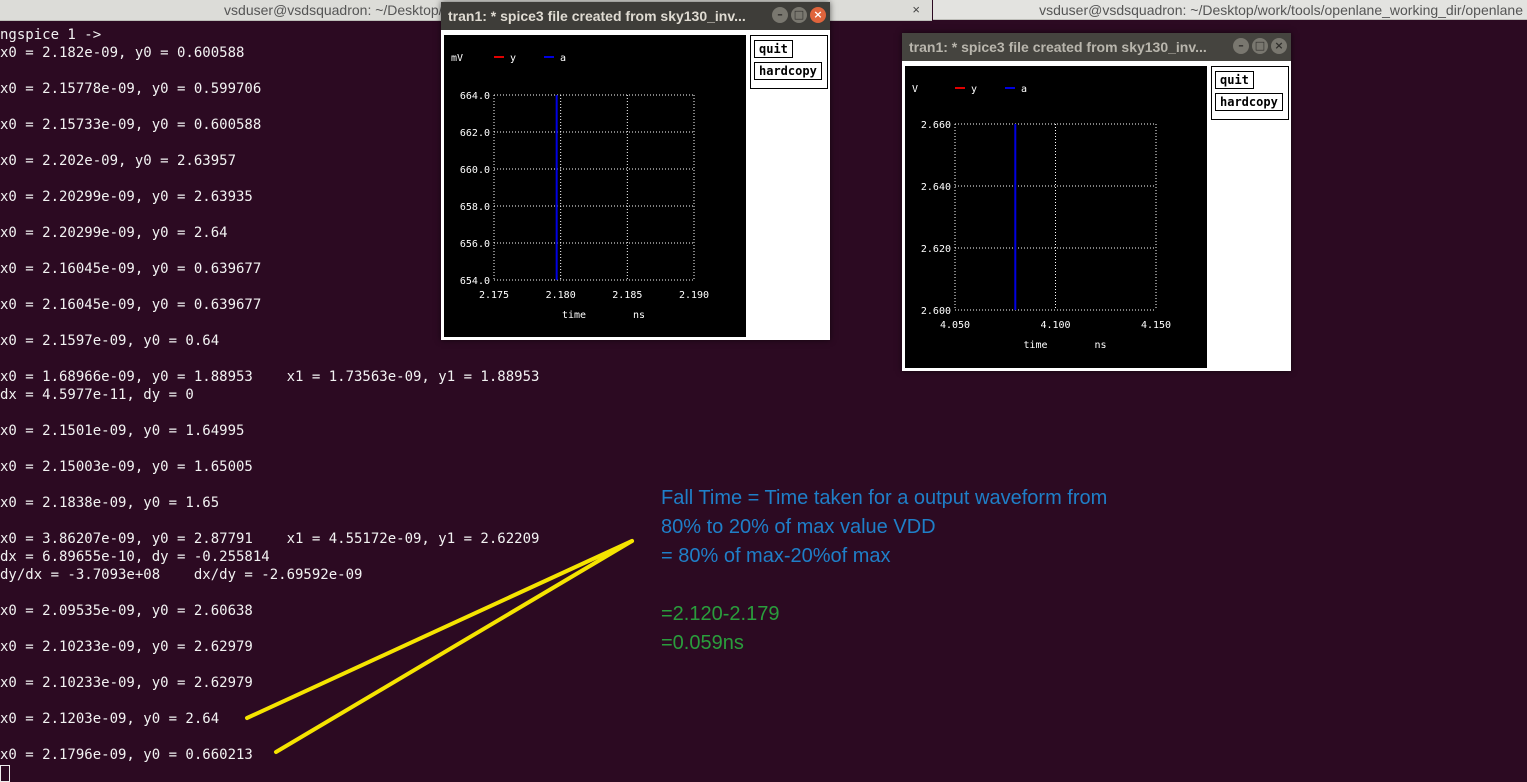 The image size is (1527, 782). What do you see at coordinates (5, 773) in the screenshot?
I see `terminal-cursor` at bounding box center [5, 773].